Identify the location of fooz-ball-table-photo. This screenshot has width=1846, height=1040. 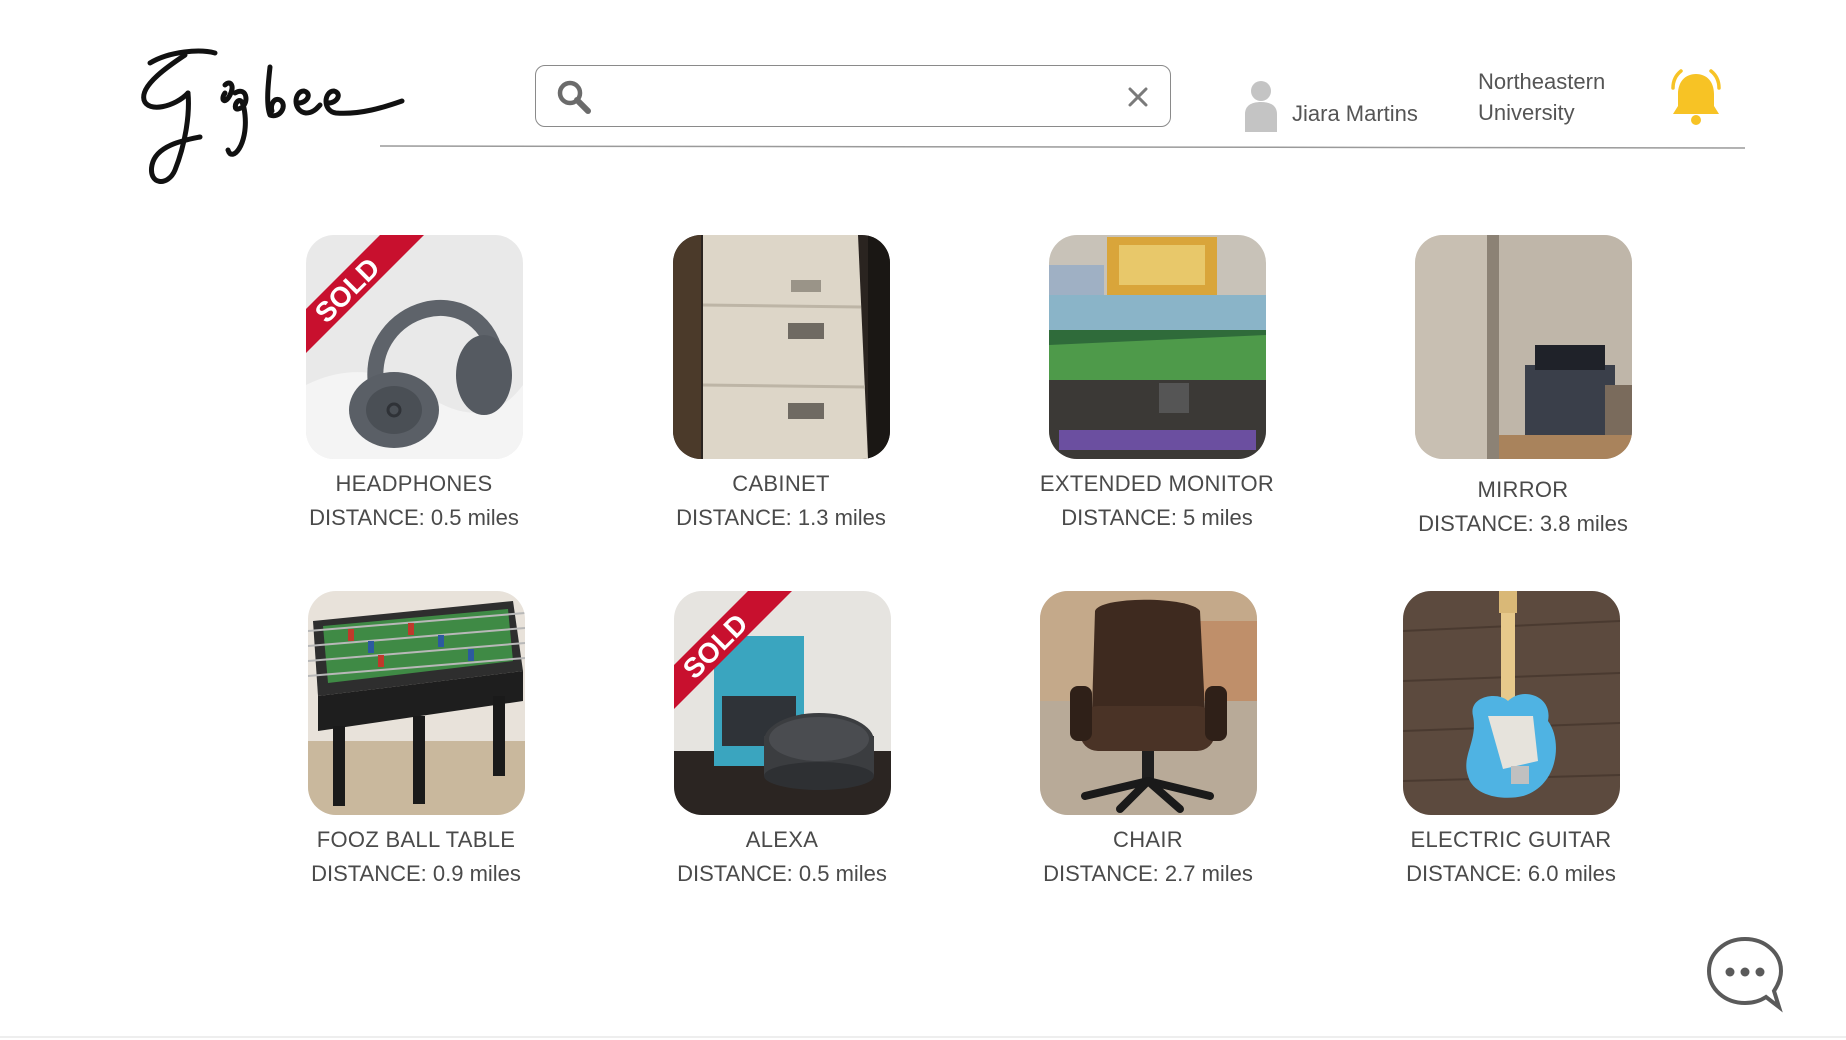
(416, 703).